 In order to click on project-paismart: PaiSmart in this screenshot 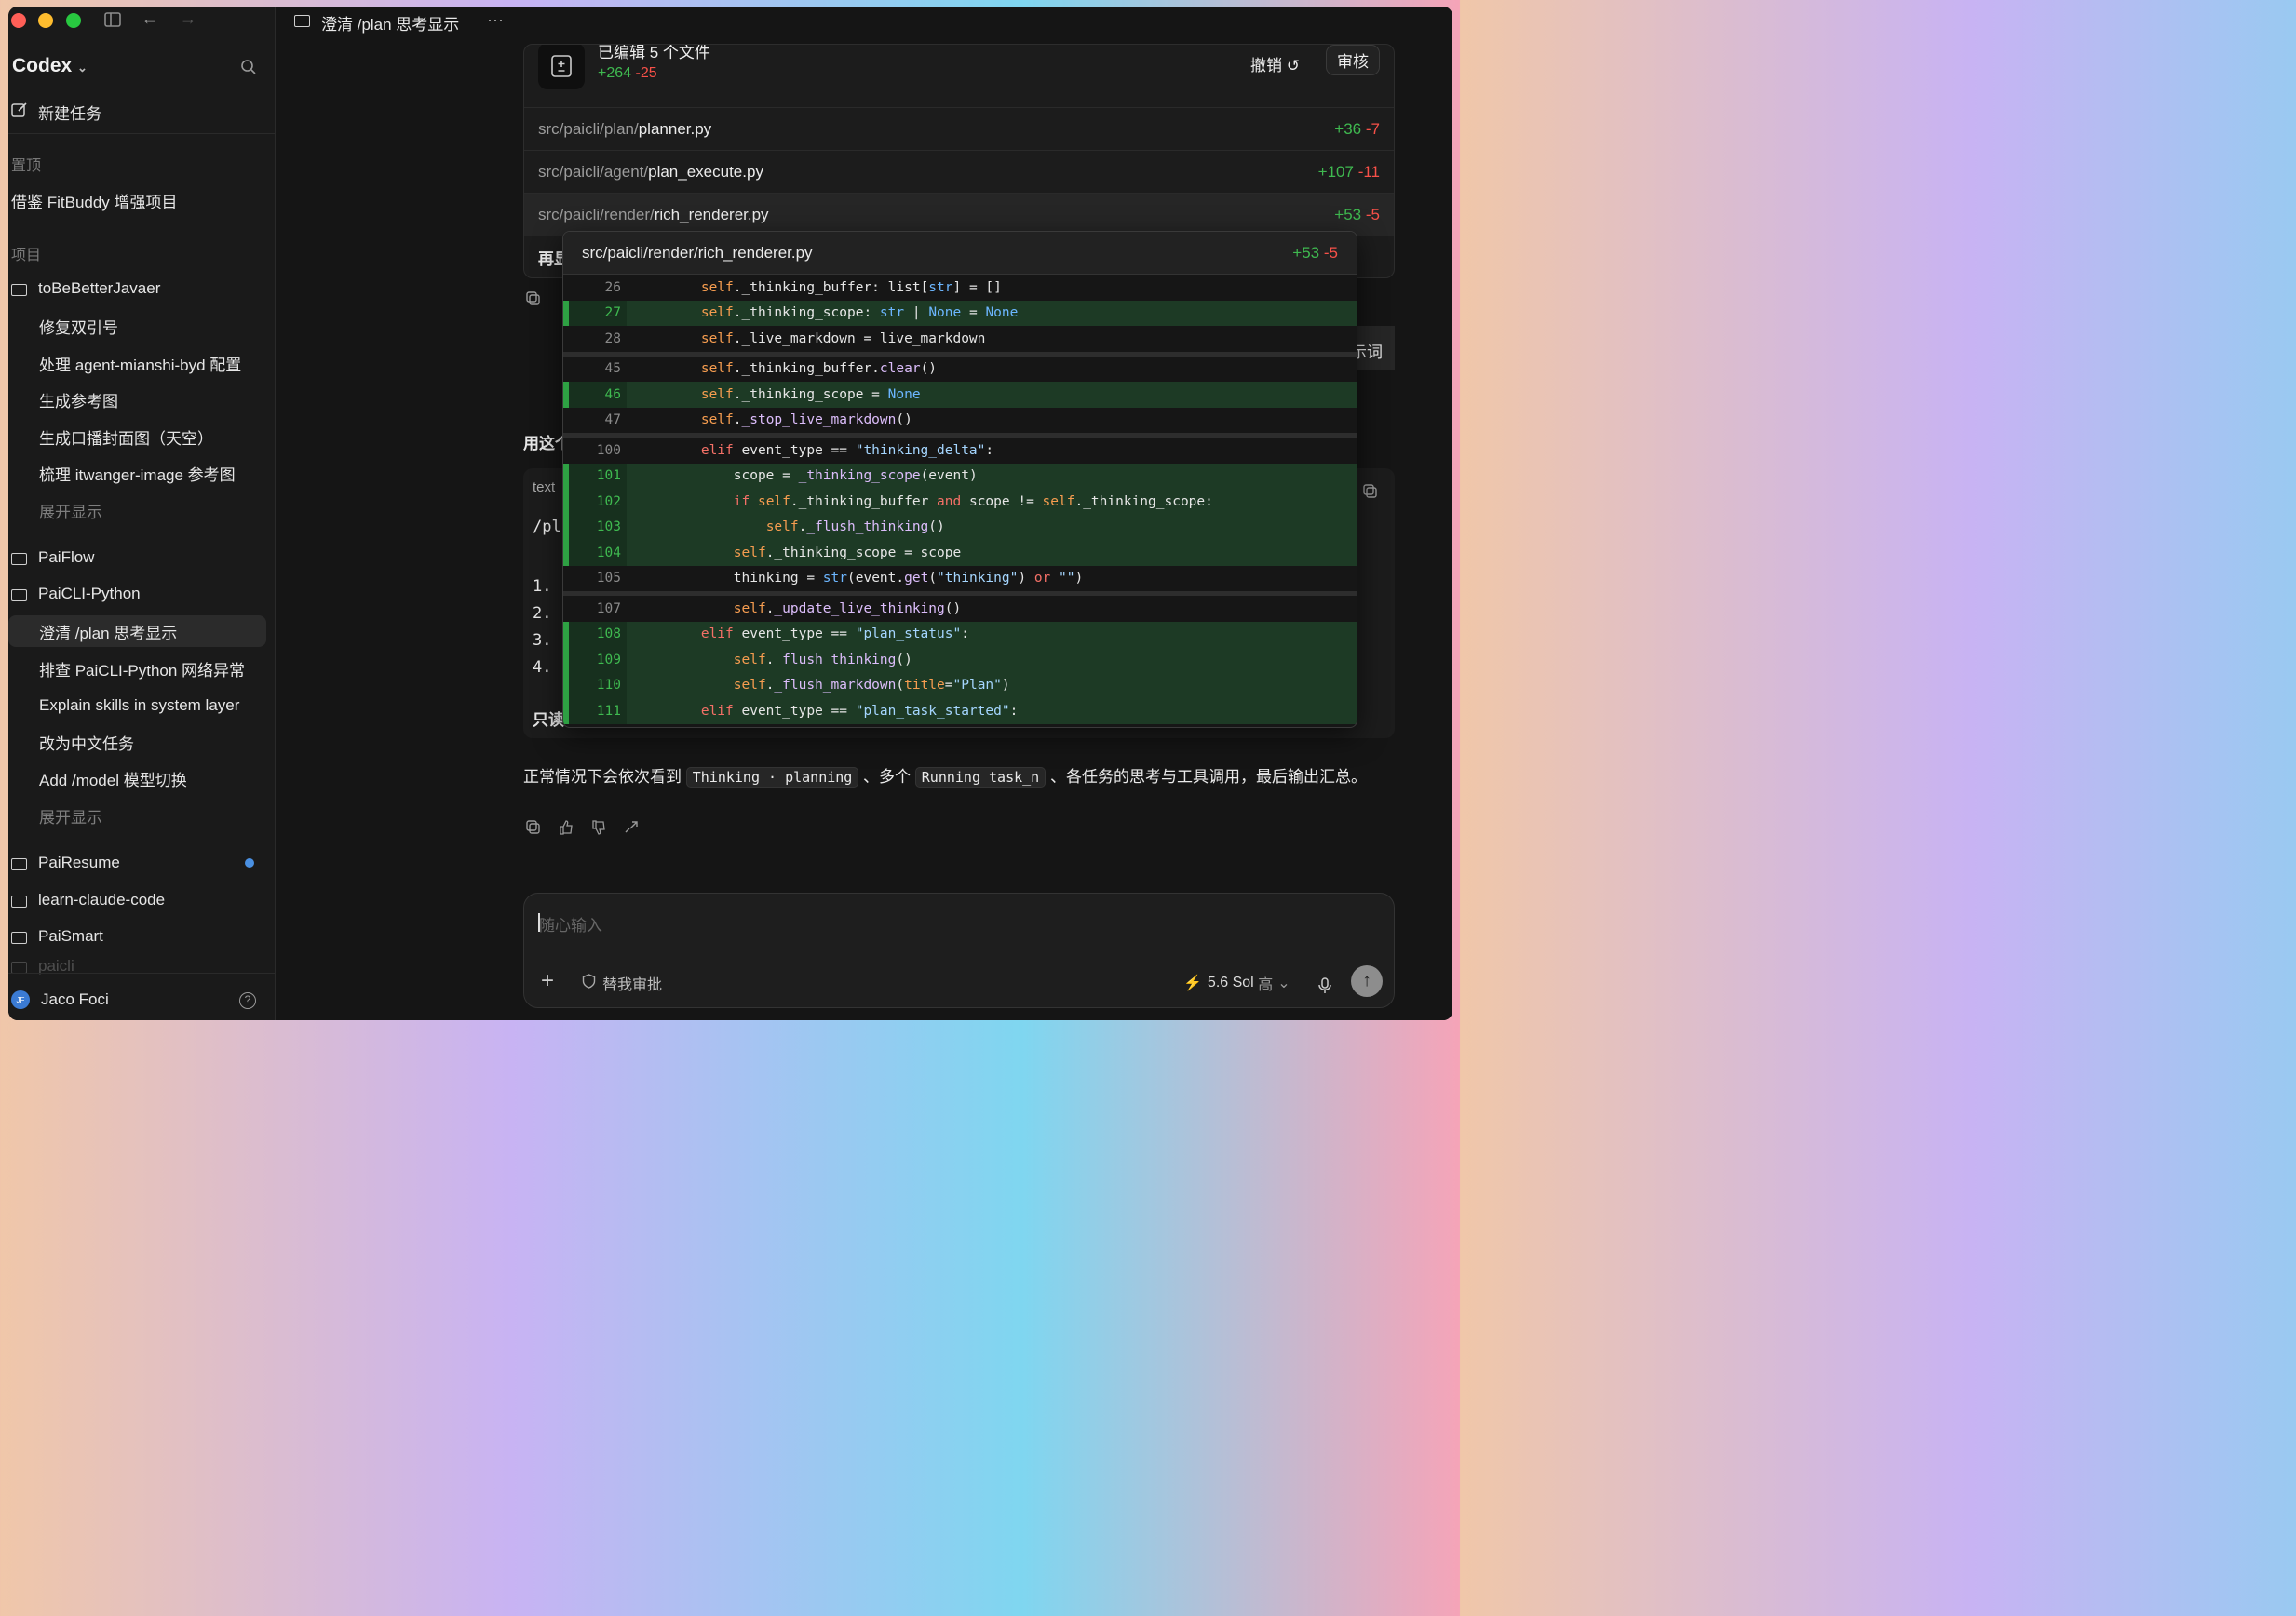, I will do `click(144, 937)`.